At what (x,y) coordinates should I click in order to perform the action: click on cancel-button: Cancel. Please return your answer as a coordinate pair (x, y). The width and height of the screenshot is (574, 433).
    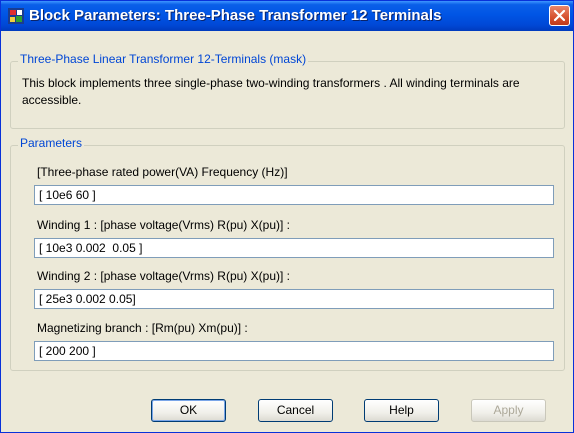
    Looking at the image, I should click on (295, 410).